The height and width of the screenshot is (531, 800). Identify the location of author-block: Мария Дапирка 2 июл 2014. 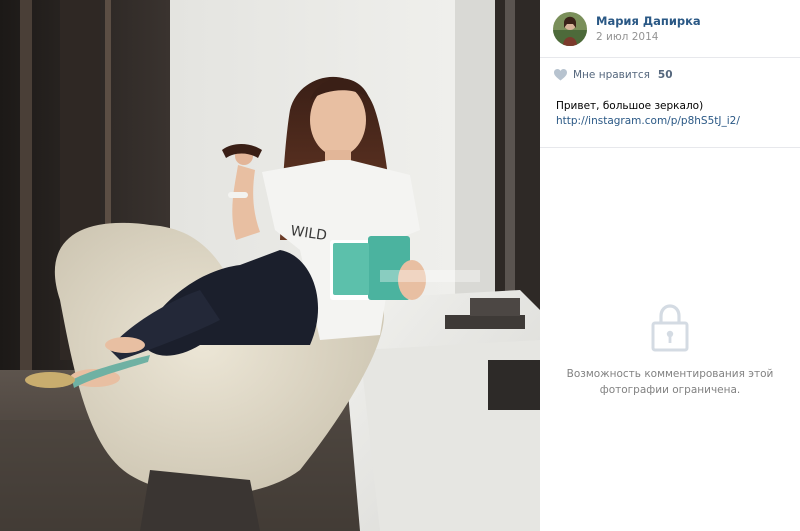
(627, 29).